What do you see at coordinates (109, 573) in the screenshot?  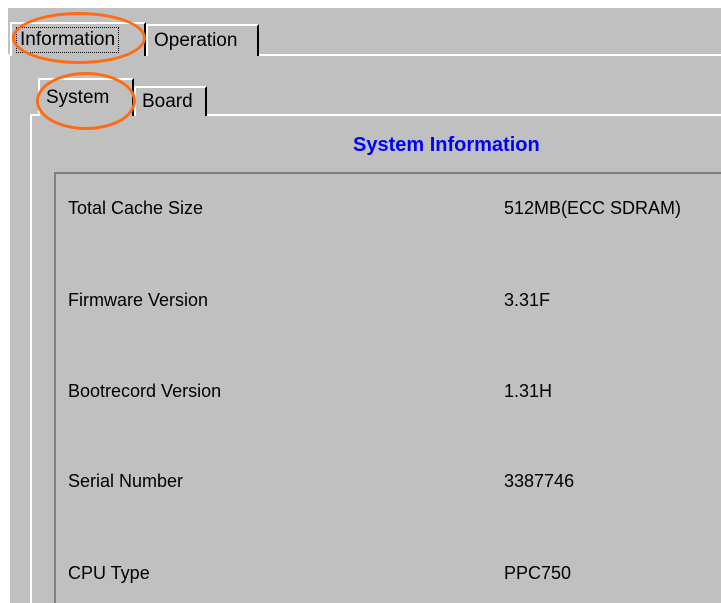 I see `row-label: CPU Type` at bounding box center [109, 573].